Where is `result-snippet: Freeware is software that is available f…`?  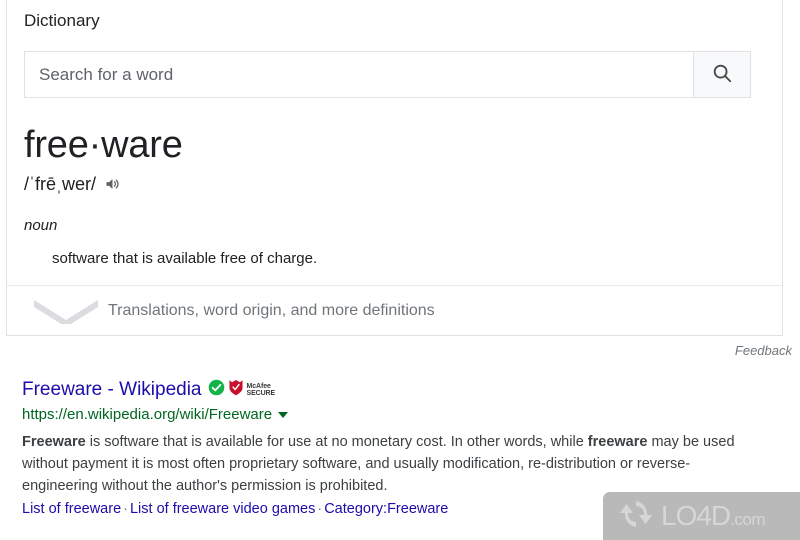 result-snippet: Freeware is software that is available f… is located at coordinates (384, 464).